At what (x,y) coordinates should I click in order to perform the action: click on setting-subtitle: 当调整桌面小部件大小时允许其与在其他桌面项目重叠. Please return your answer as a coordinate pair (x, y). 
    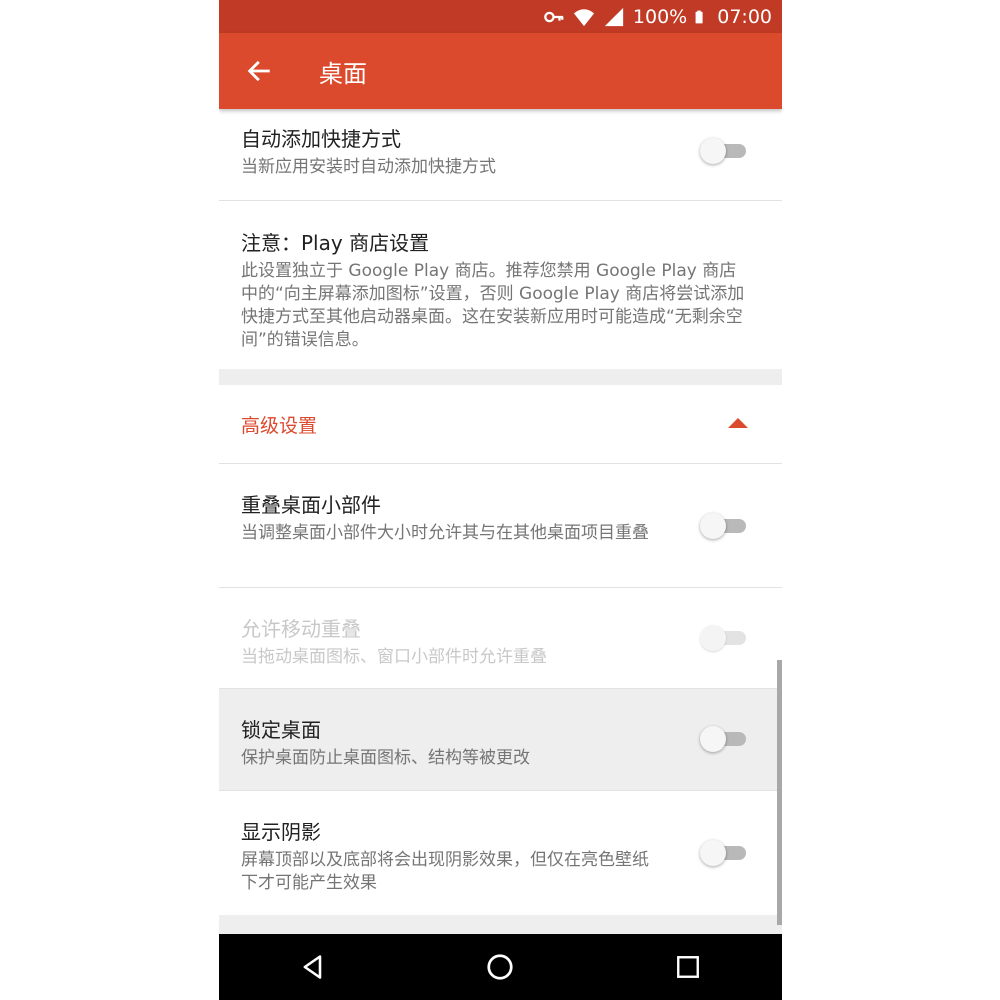
    Looking at the image, I should click on (445, 533).